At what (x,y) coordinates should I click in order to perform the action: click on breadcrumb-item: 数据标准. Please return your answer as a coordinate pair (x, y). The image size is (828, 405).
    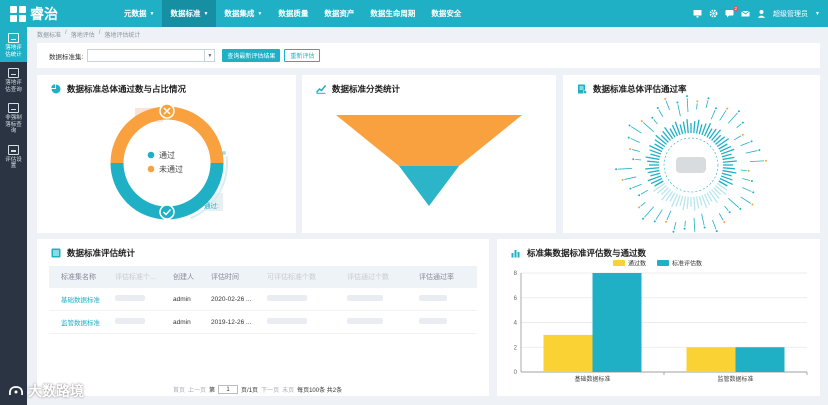
    Looking at the image, I should click on (49, 34).